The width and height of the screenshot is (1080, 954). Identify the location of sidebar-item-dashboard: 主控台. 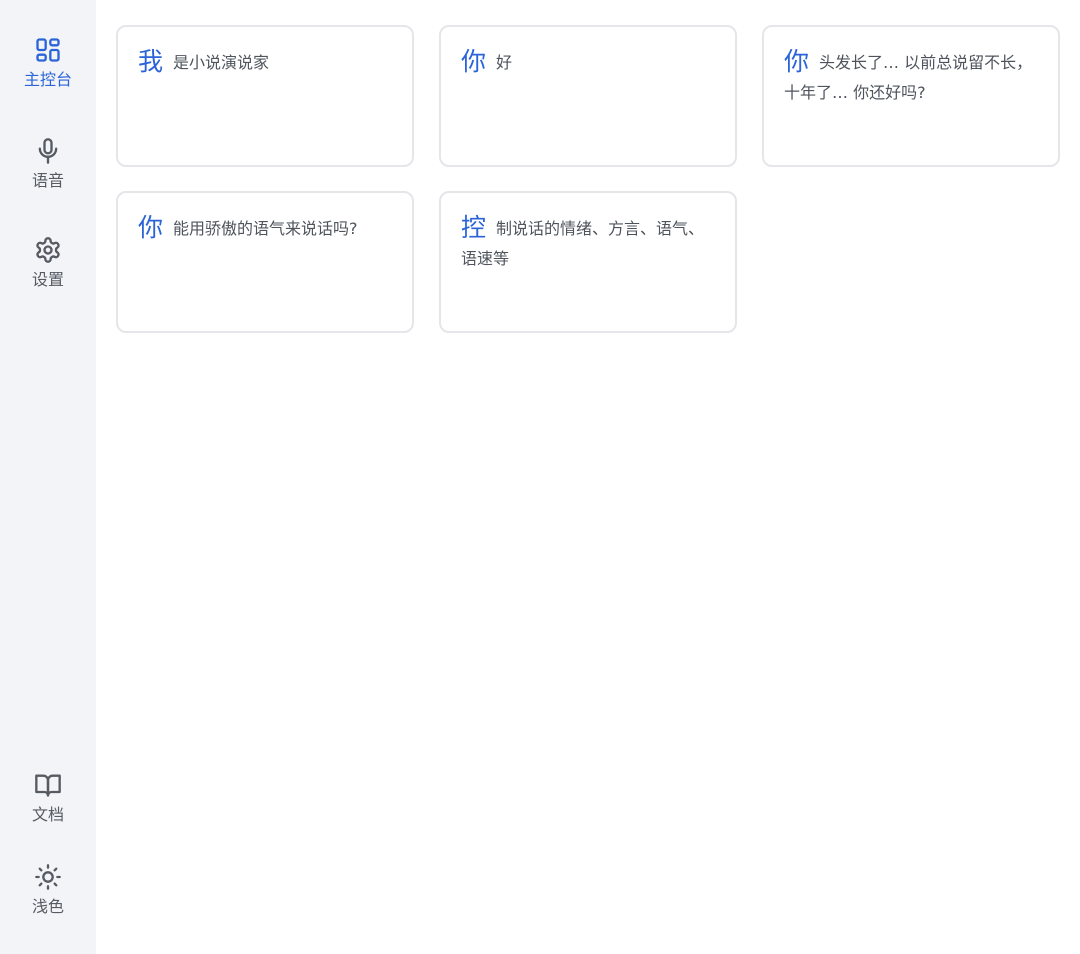
(48, 63).